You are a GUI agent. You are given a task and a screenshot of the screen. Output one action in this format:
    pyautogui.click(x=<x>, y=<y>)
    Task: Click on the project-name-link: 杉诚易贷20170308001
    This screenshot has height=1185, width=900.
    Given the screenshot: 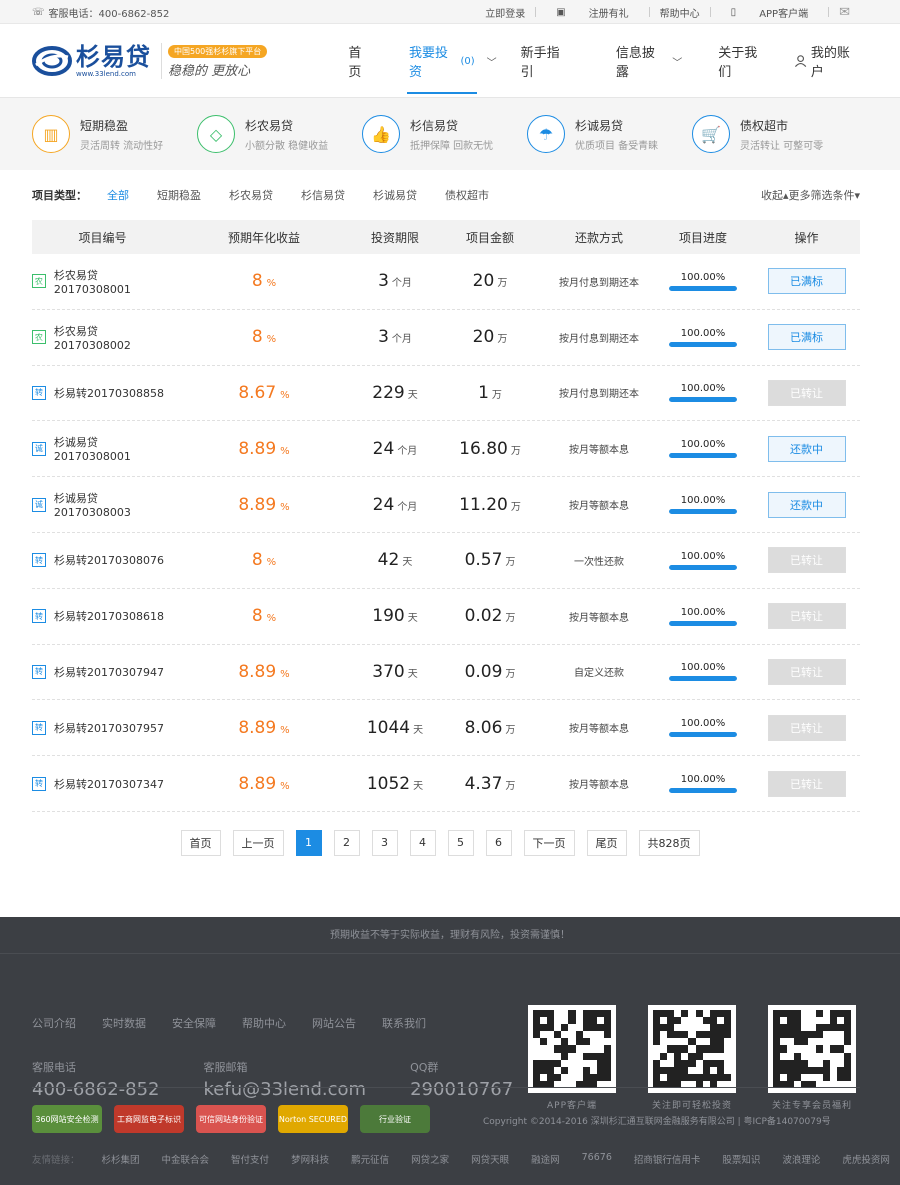 What is the action you would take?
    pyautogui.click(x=113, y=448)
    